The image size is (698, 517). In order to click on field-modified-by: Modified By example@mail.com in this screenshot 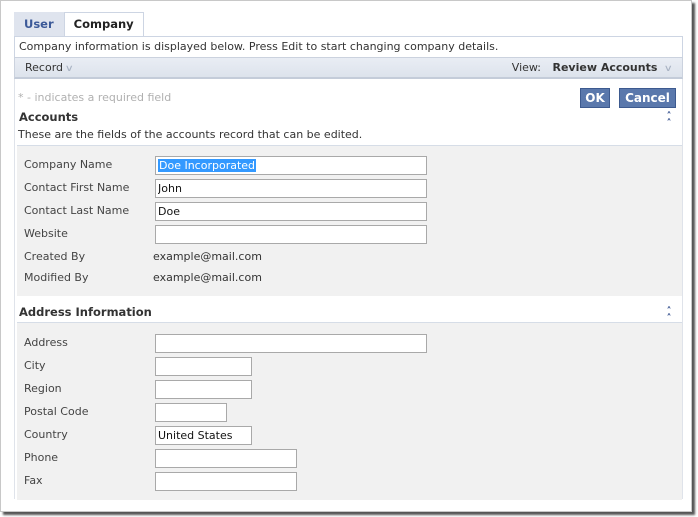, I will do `click(349, 279)`.